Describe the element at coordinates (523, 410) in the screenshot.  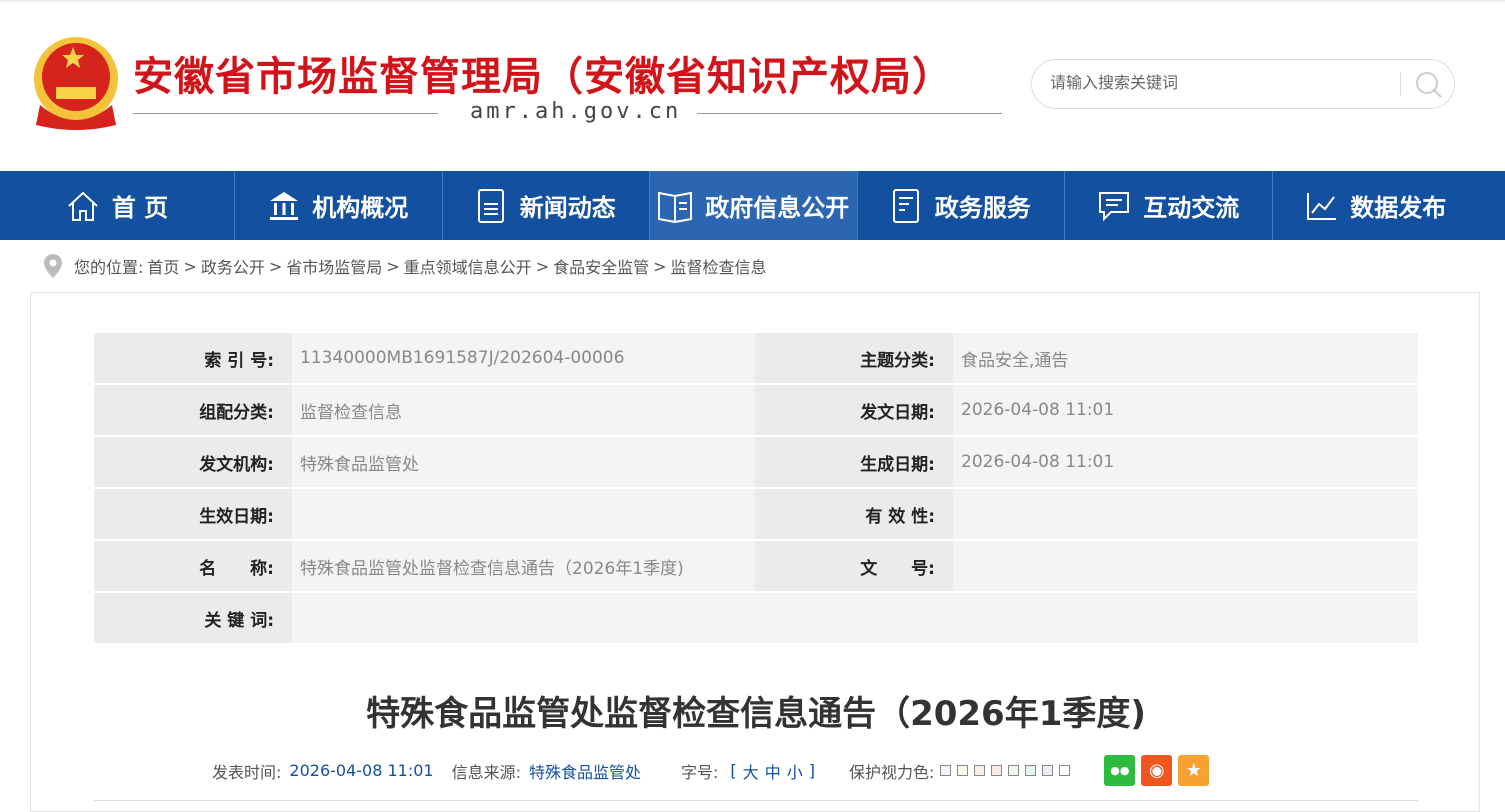
I see `info-value: 监督检查信息` at that location.